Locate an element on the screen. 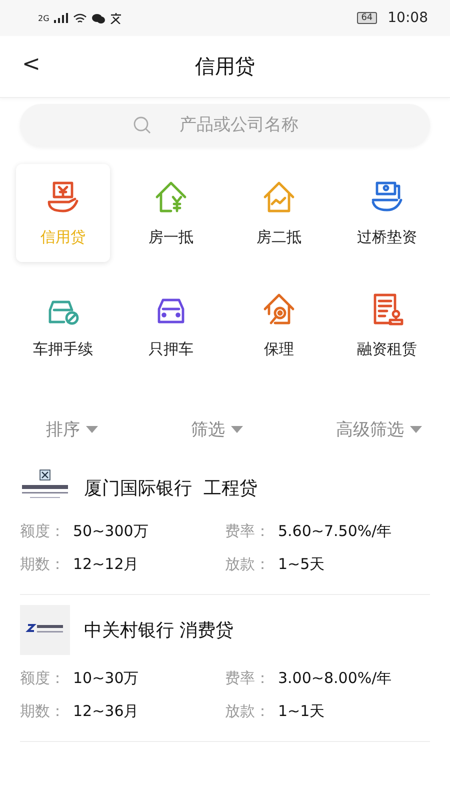  search-icon is located at coordinates (142, 125).